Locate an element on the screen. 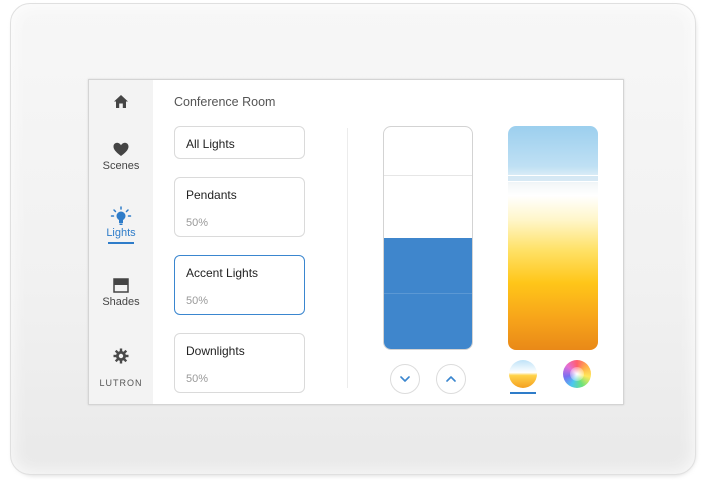 Image resolution: width=703 pixels, height=480 pixels. chevron-up-icon is located at coordinates (451, 379).